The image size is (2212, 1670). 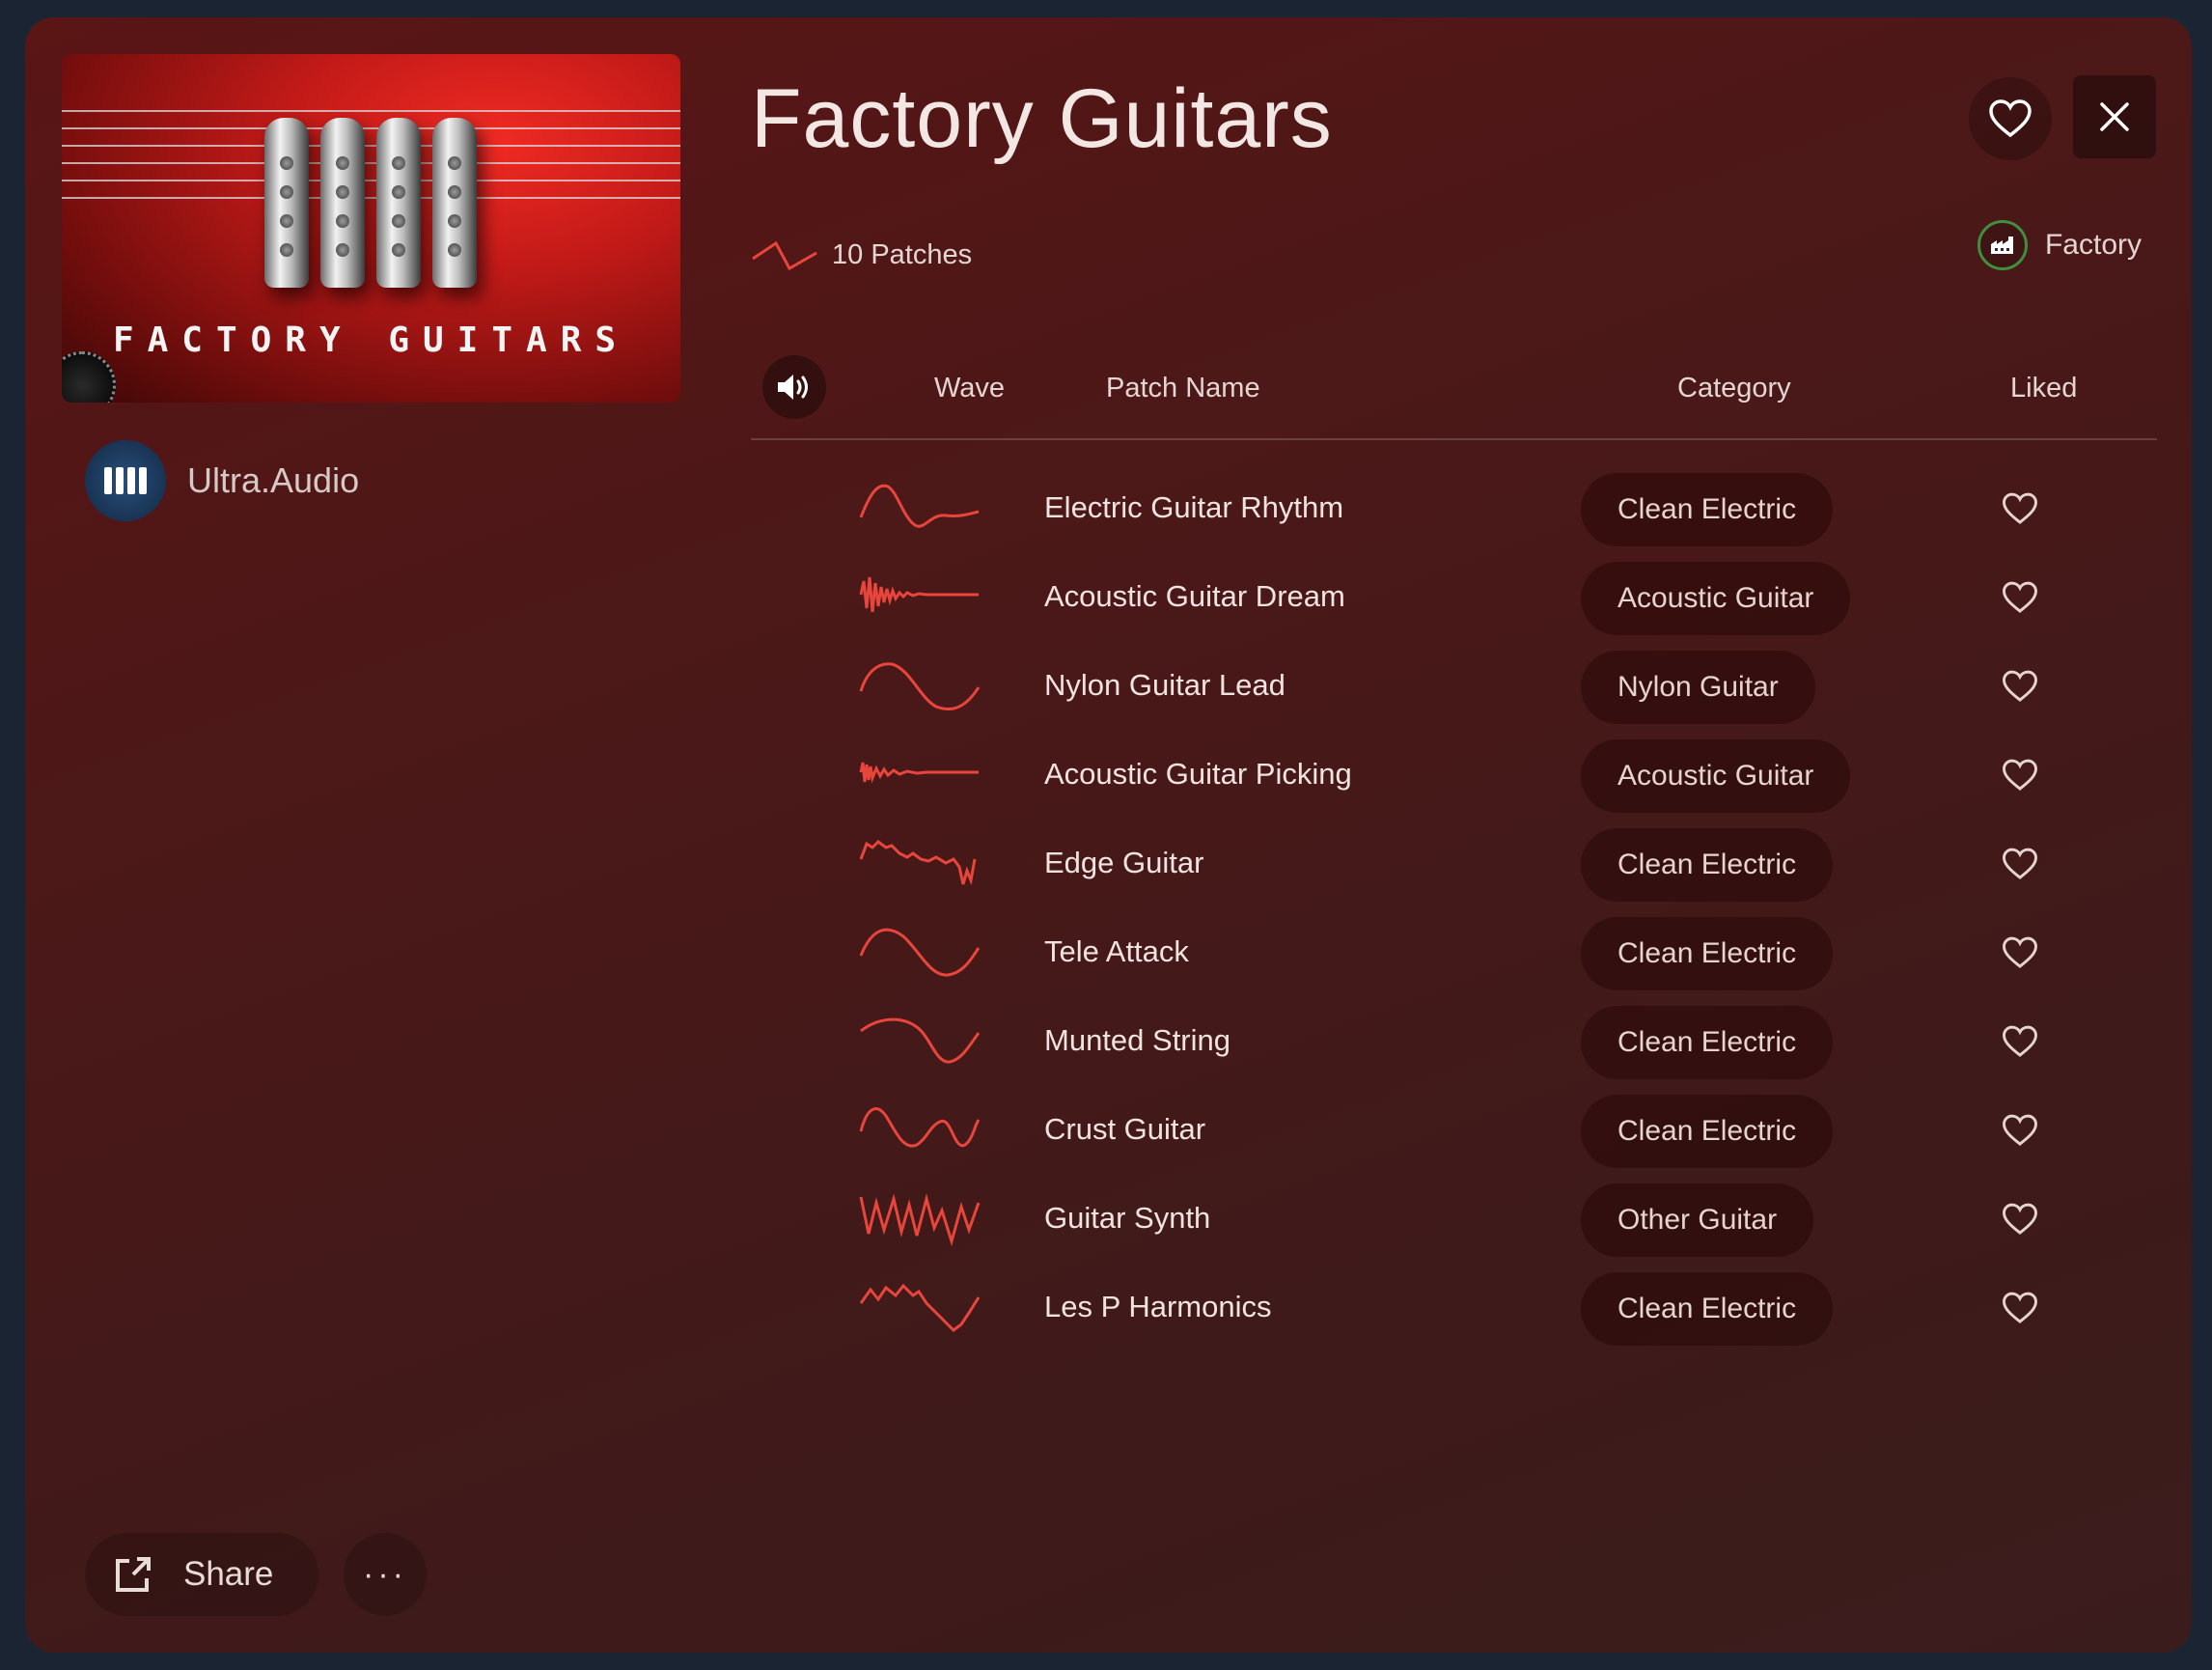 I want to click on factory-icon, so click(x=2002, y=245).